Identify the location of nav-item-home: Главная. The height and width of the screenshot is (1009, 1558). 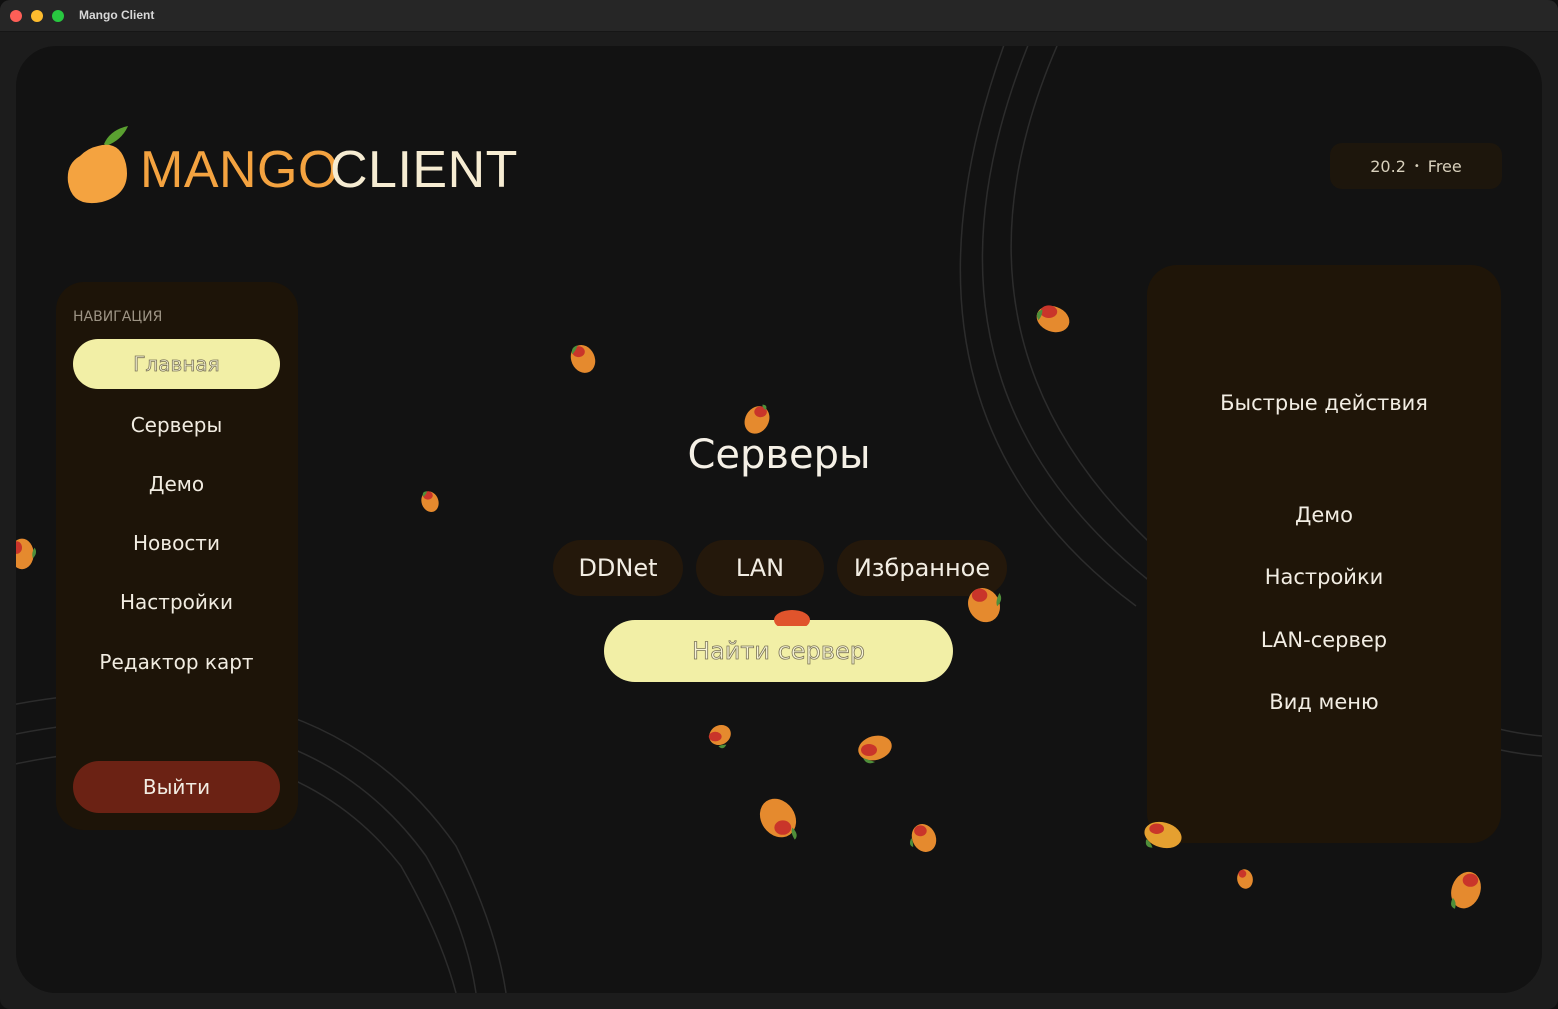
(176, 364).